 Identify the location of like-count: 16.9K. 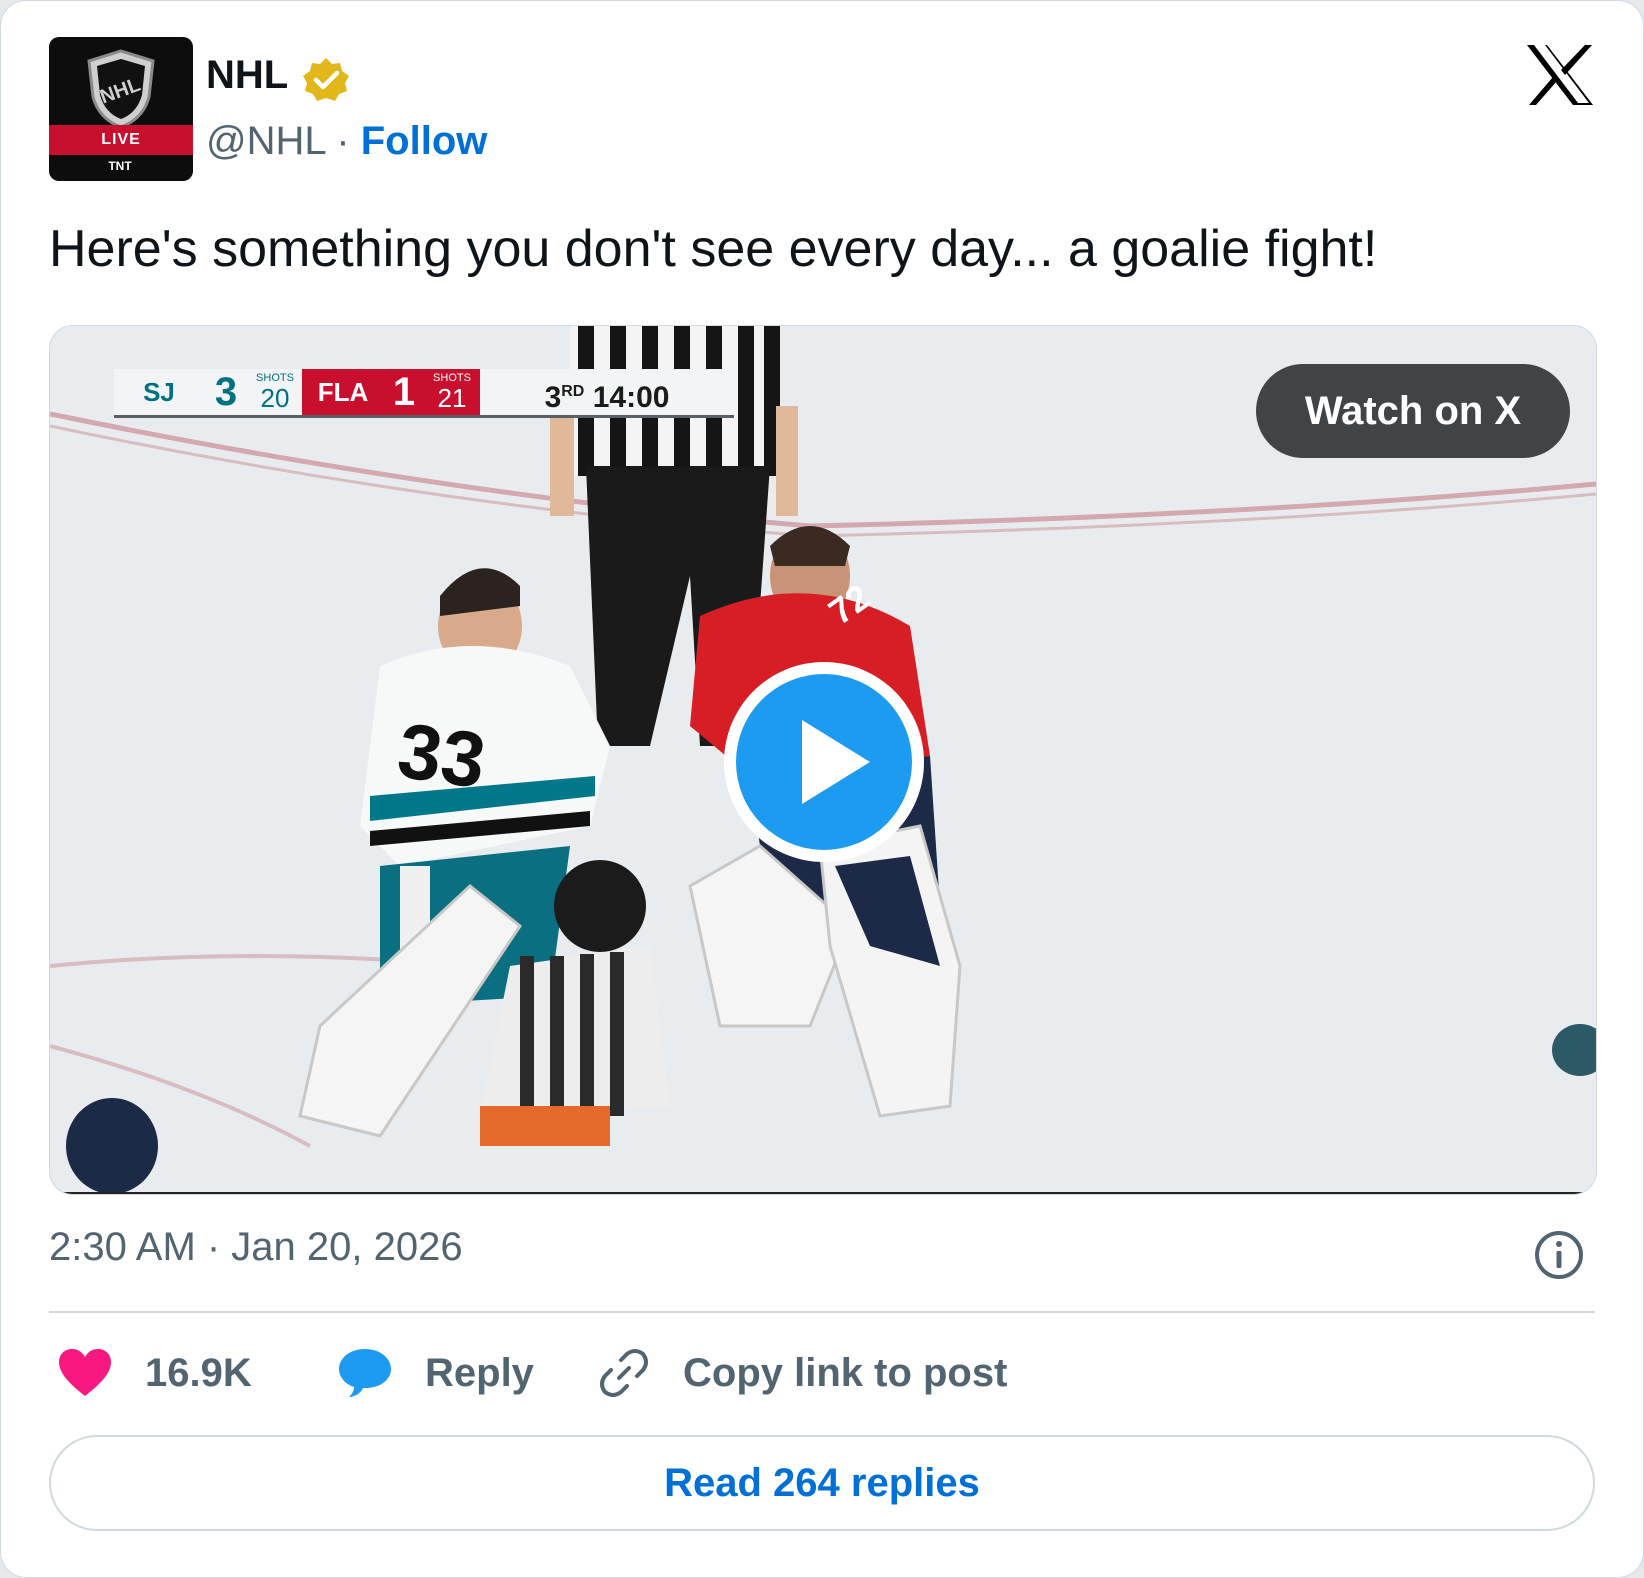
(198, 1372).